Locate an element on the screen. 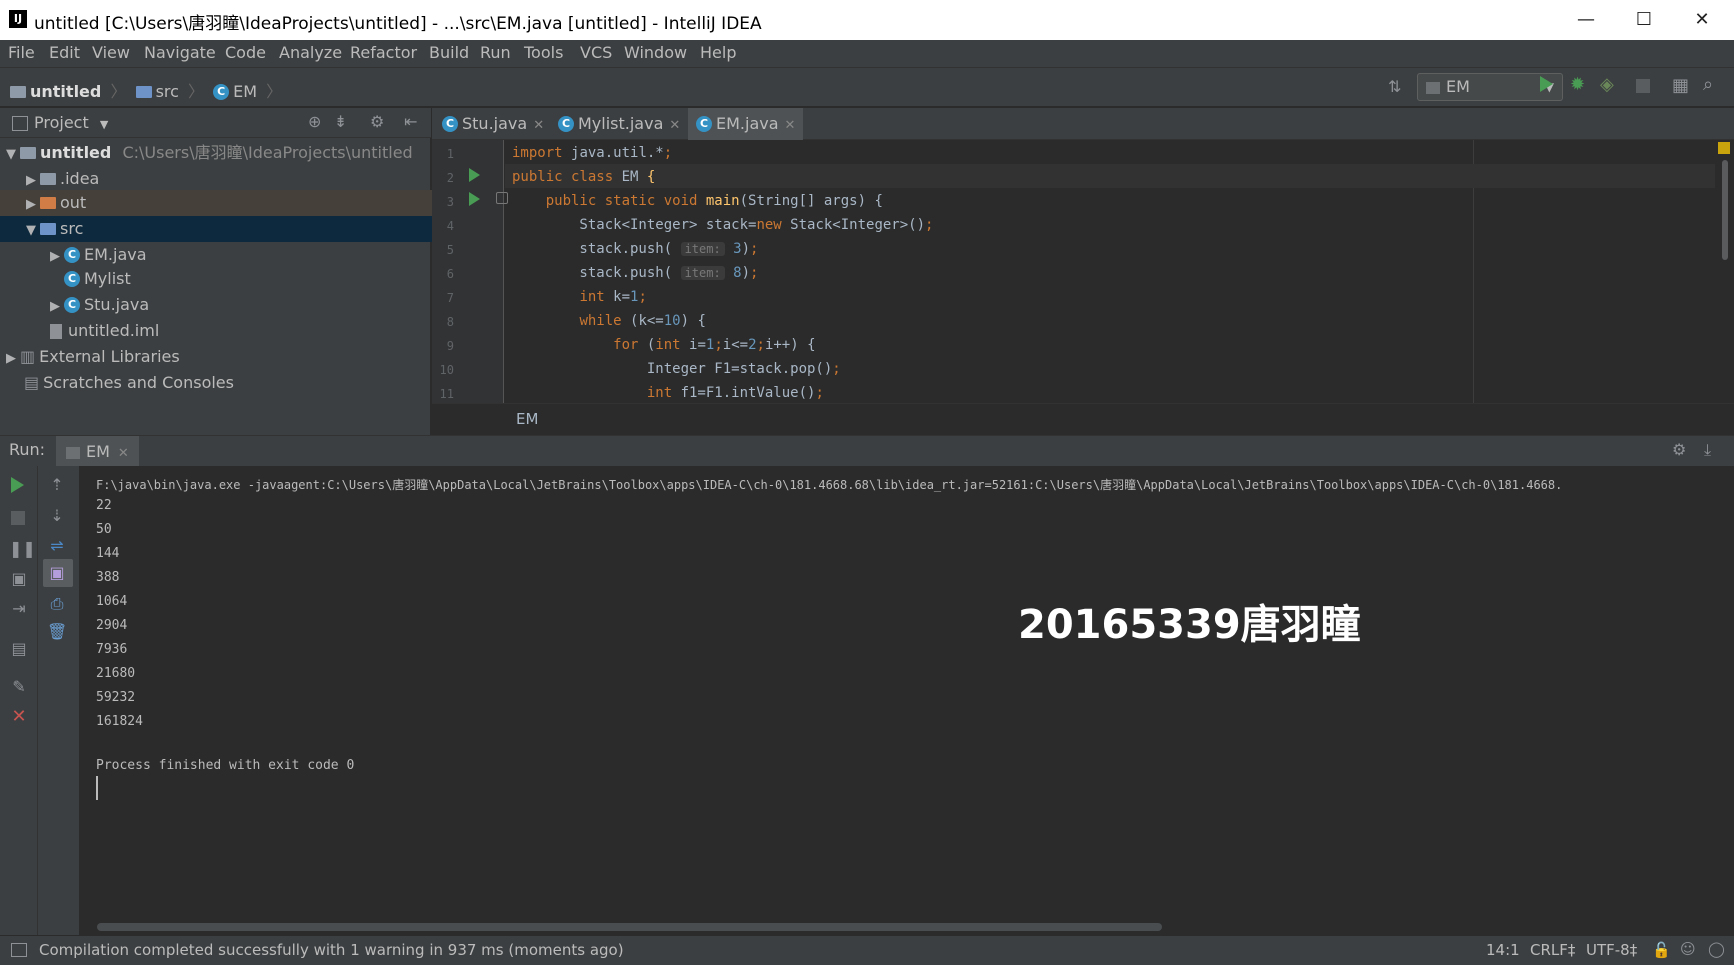 This screenshot has width=1734, height=965. pin-icon: ✎ is located at coordinates (19, 687).